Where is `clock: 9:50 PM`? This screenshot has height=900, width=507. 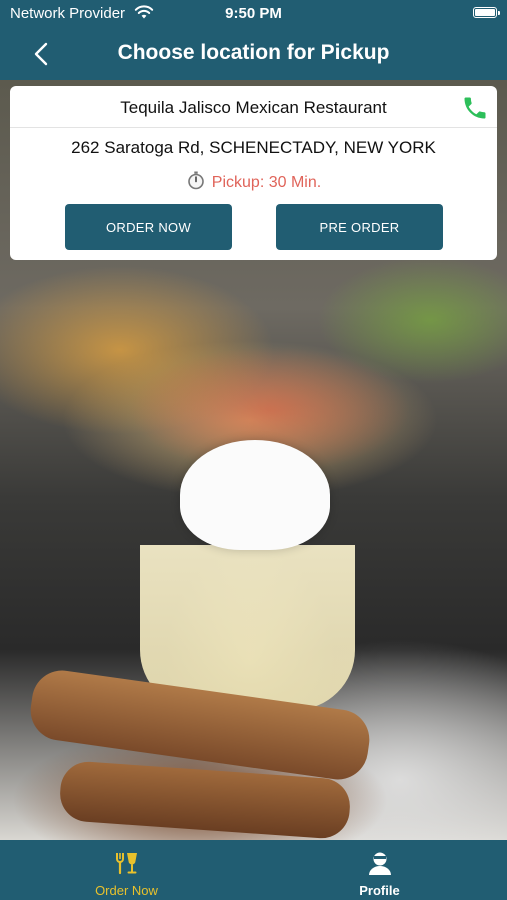
clock: 9:50 PM is located at coordinates (253, 13).